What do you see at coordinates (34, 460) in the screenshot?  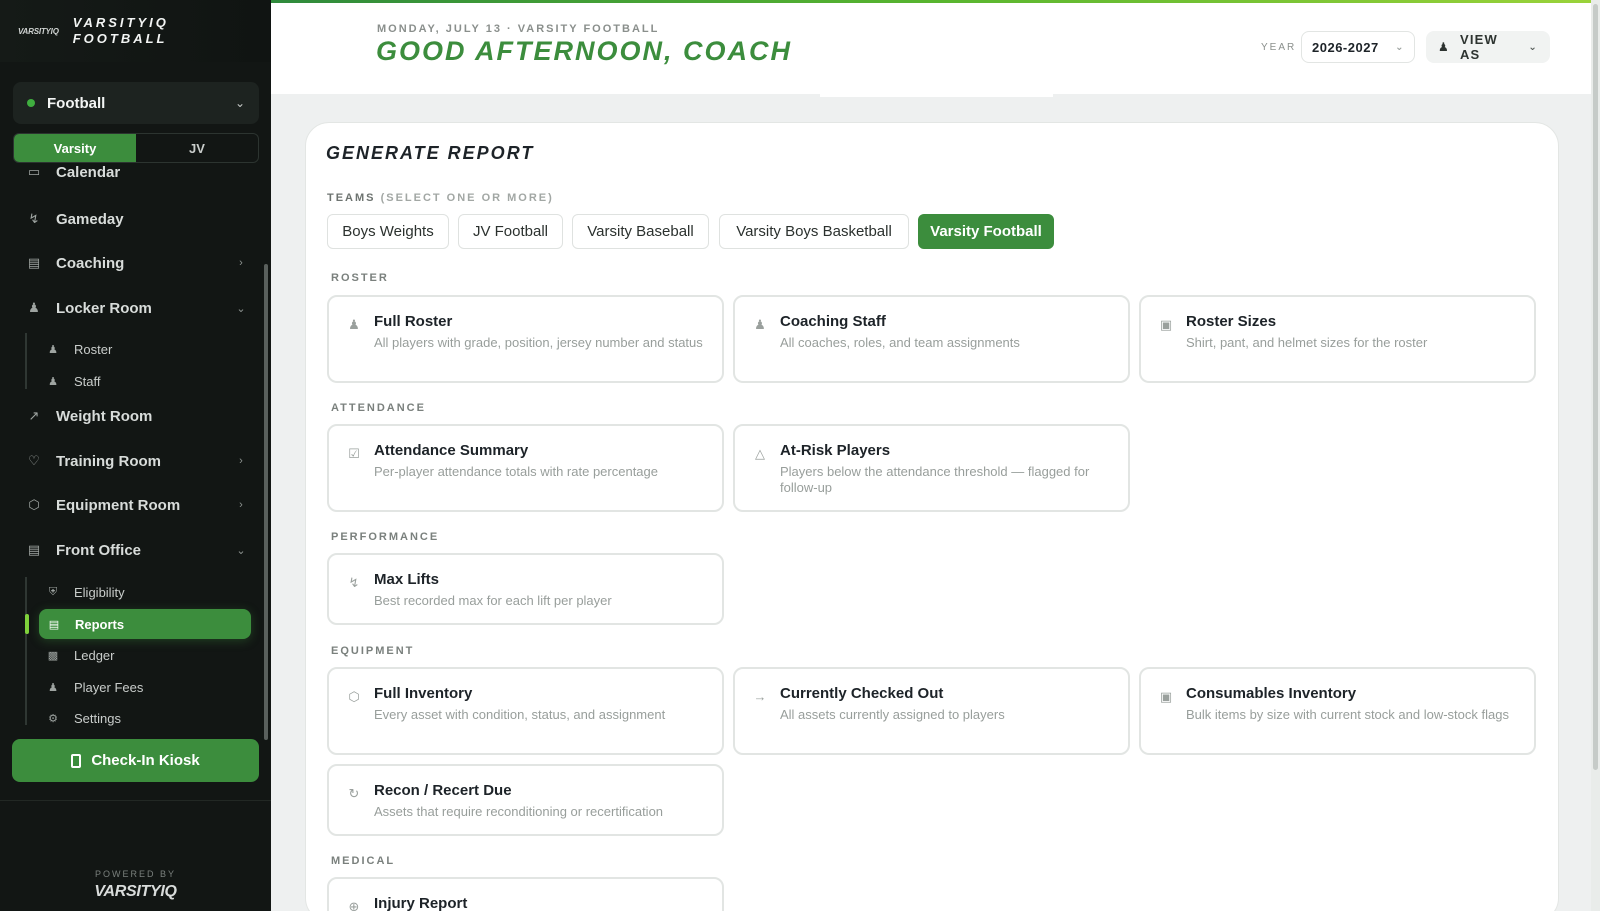 I see `heart-icon: ♡` at bounding box center [34, 460].